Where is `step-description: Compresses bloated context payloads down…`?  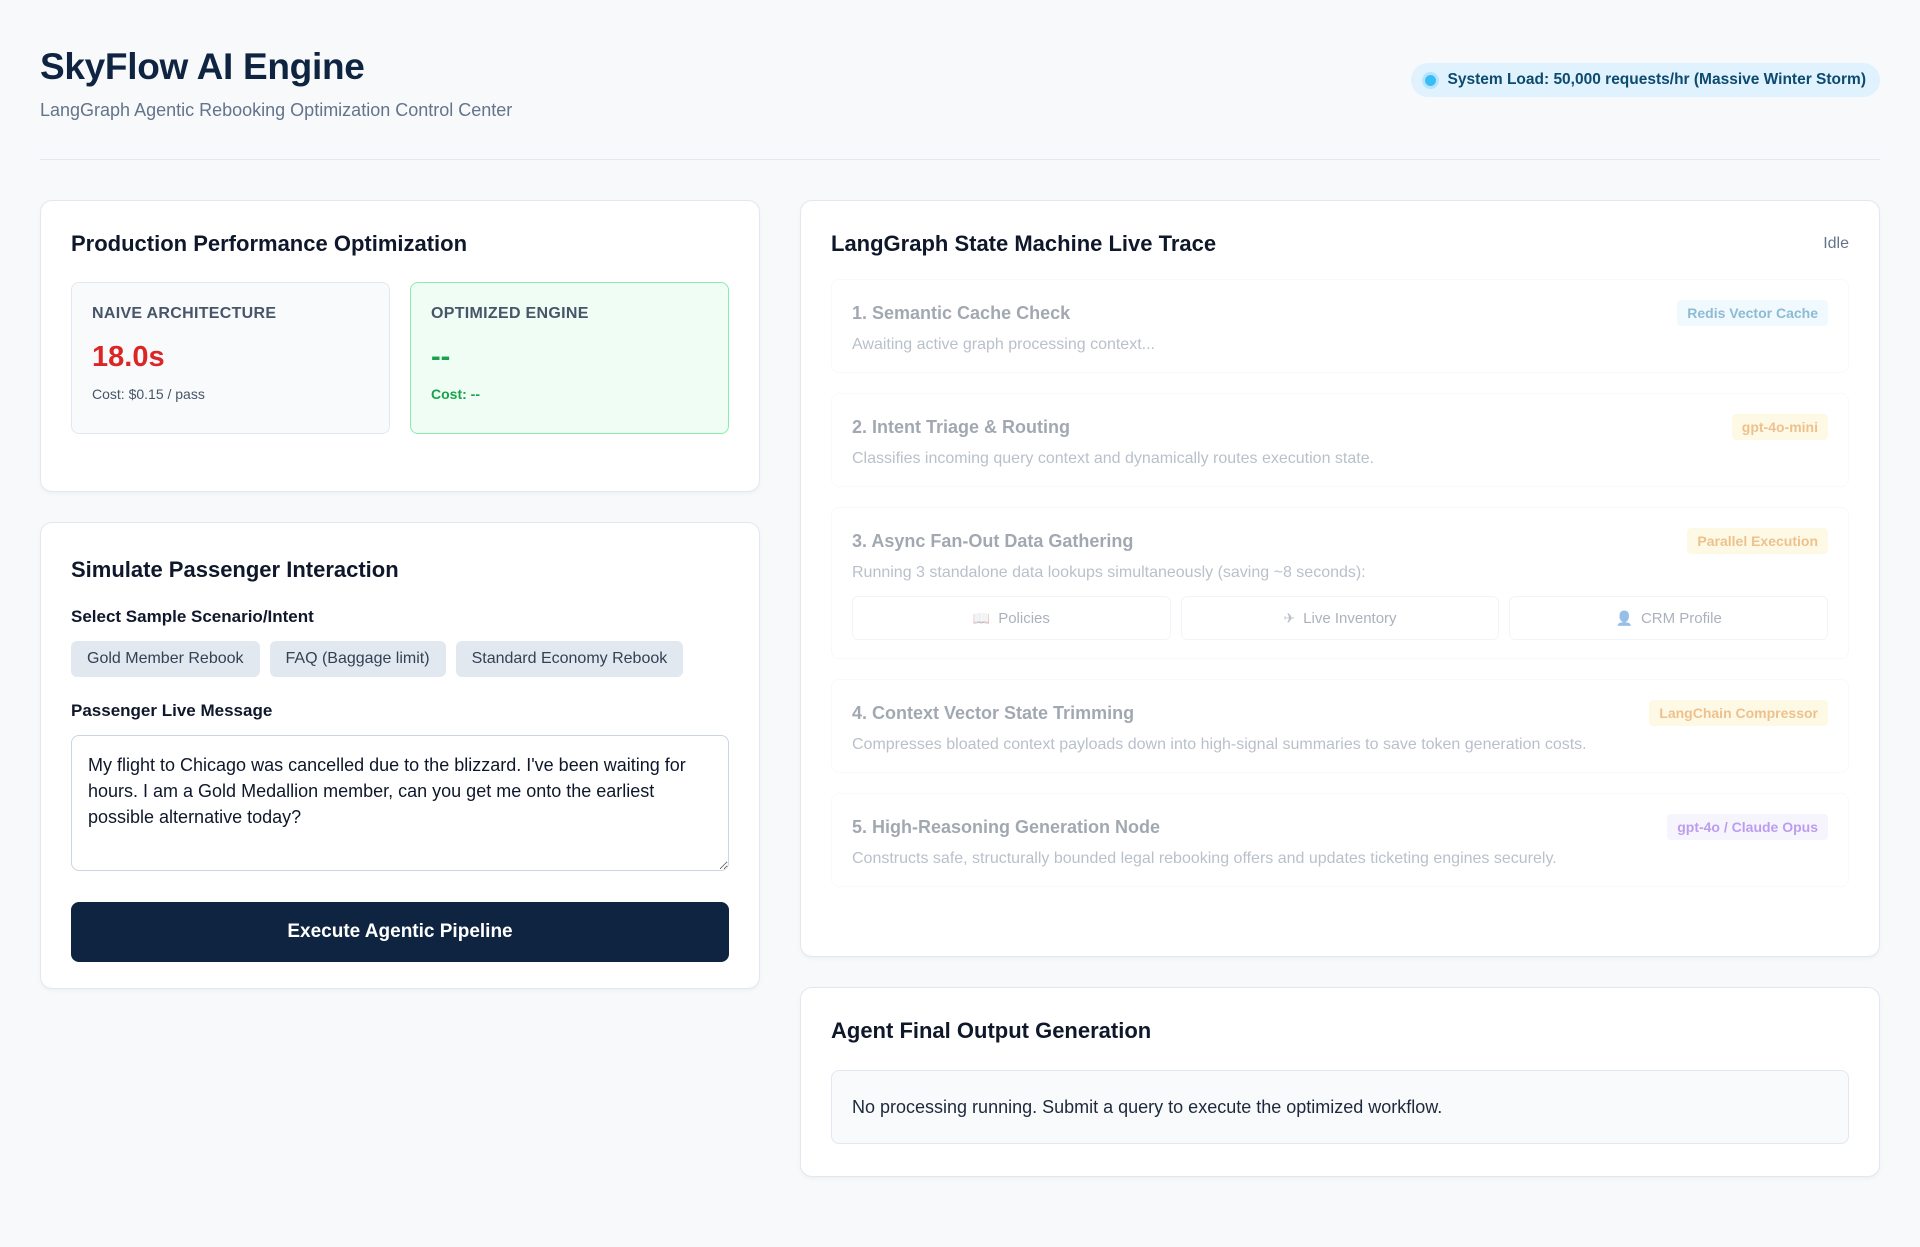 step-description: Compresses bloated context payloads down… is located at coordinates (1219, 744).